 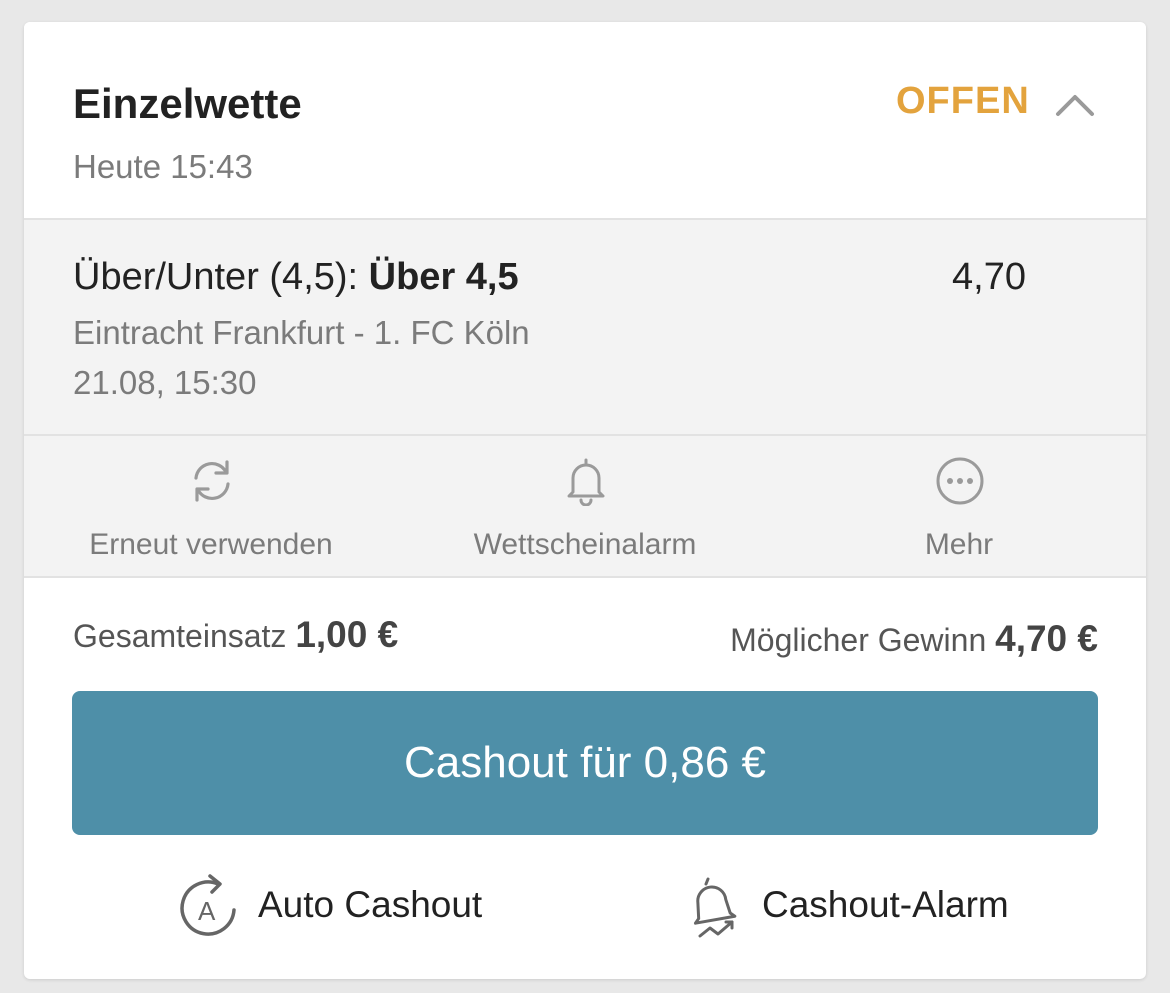 I want to click on bell-icon, so click(x=586, y=482).